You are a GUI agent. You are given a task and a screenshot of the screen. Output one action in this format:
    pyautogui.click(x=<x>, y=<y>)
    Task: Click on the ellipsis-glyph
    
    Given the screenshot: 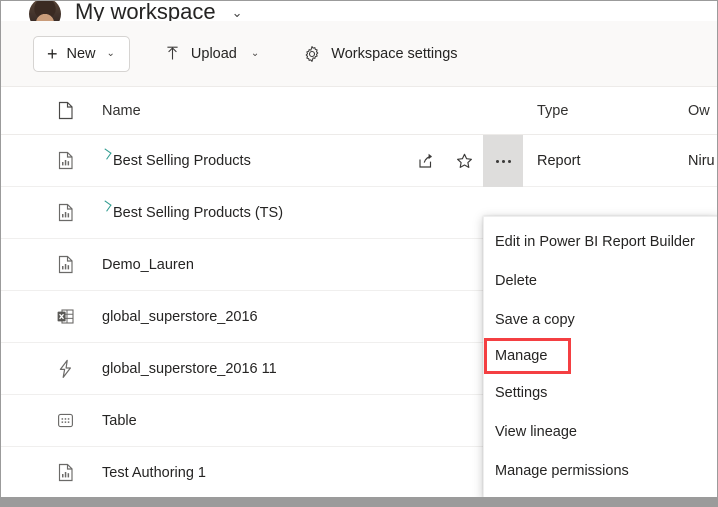 What is the action you would take?
    pyautogui.click(x=503, y=161)
    